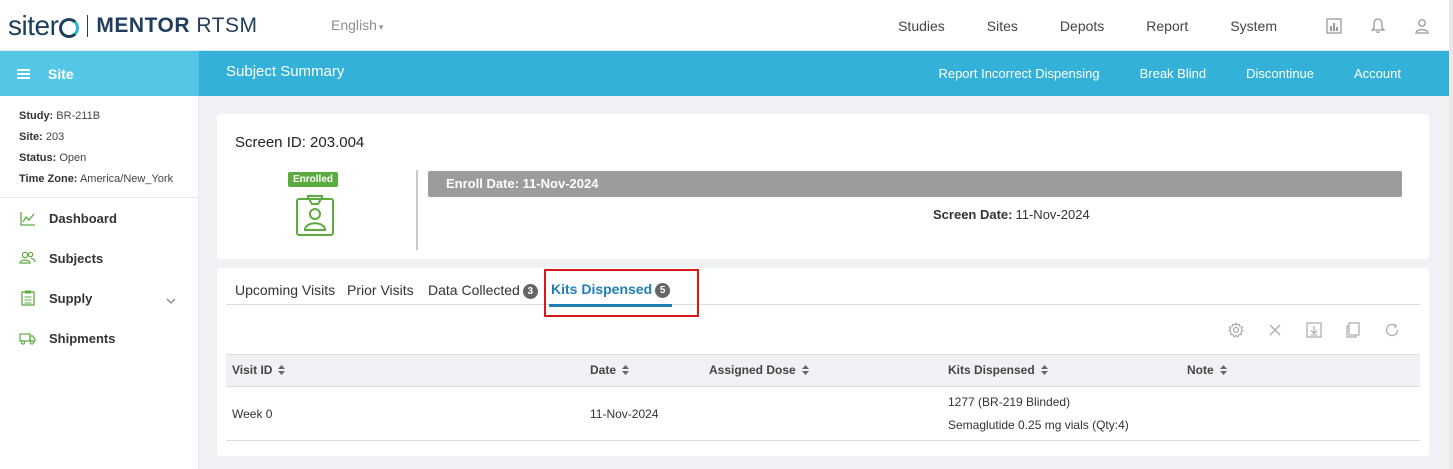 The image size is (1453, 469). What do you see at coordinates (1167, 26) in the screenshot?
I see `nav-report: Report` at bounding box center [1167, 26].